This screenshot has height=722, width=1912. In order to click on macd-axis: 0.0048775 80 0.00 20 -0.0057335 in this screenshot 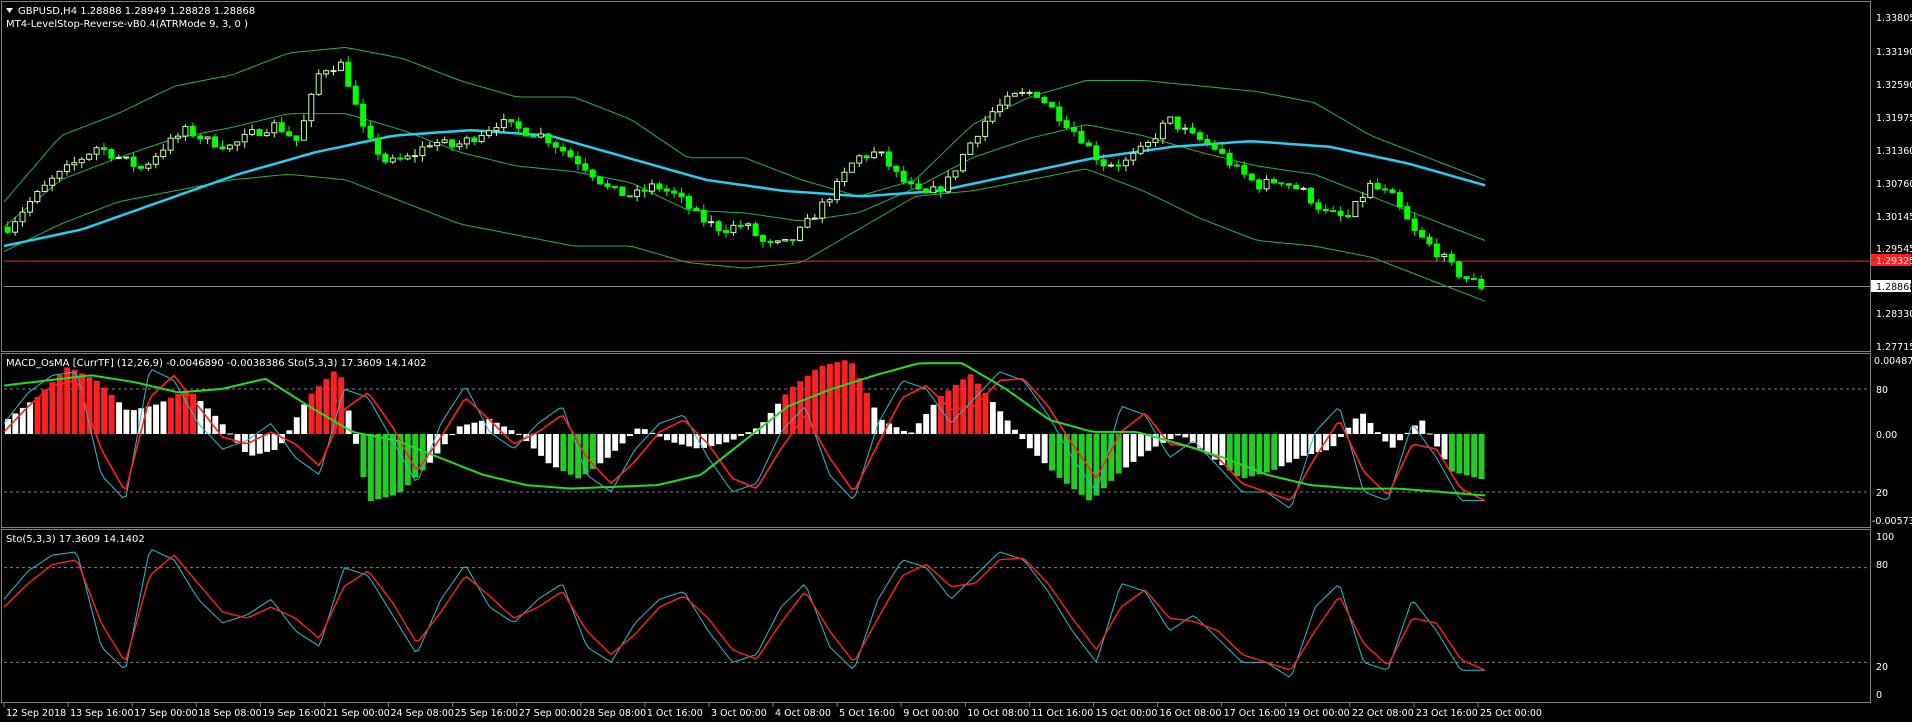, I will do `click(1892, 441)`.